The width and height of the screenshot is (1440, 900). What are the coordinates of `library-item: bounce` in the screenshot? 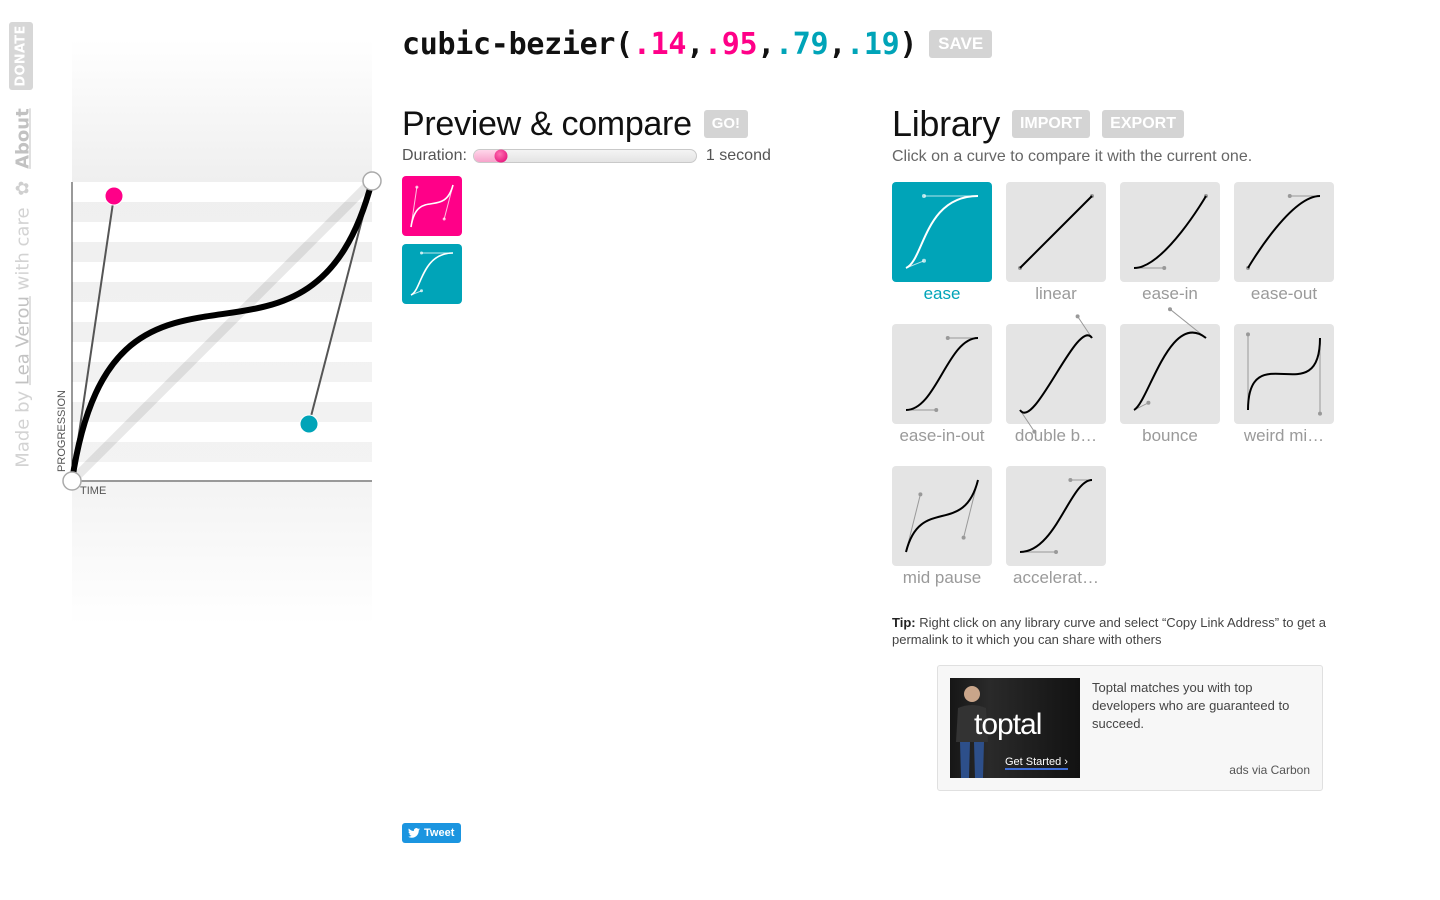 It's located at (1170, 376).